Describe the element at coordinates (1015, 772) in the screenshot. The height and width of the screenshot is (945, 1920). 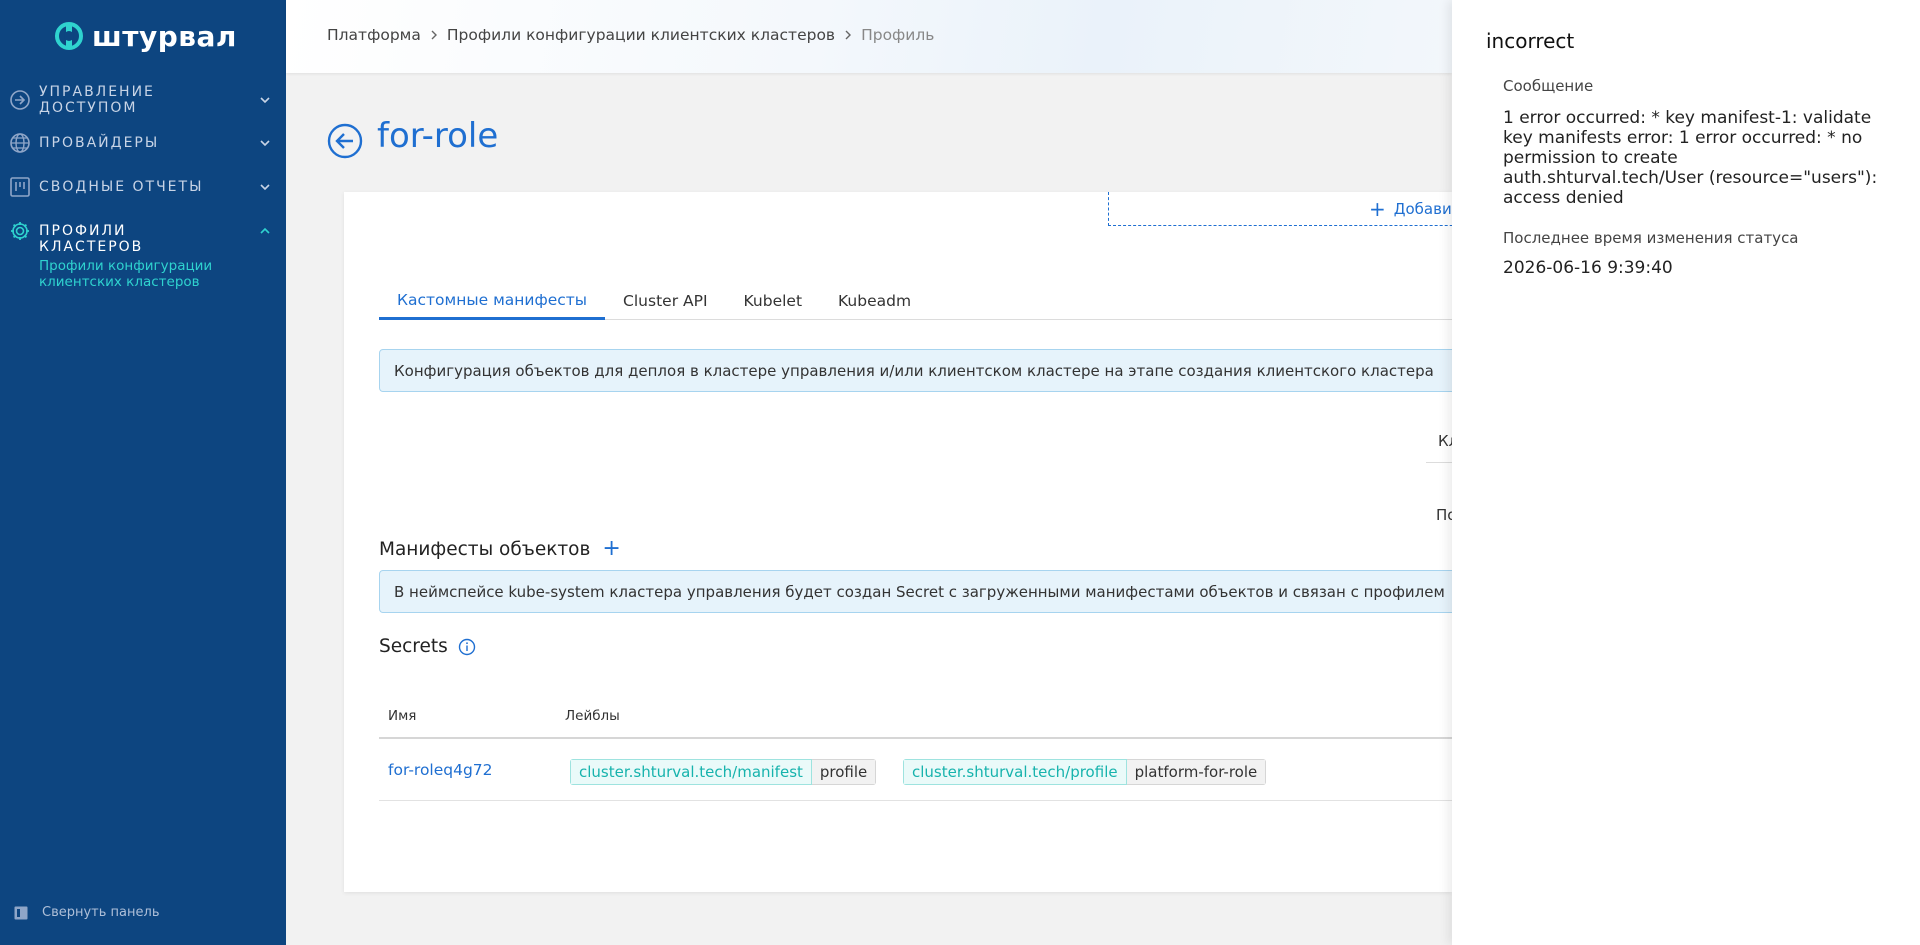
I see `label-key: cluster.shturval.tech/profile` at that location.